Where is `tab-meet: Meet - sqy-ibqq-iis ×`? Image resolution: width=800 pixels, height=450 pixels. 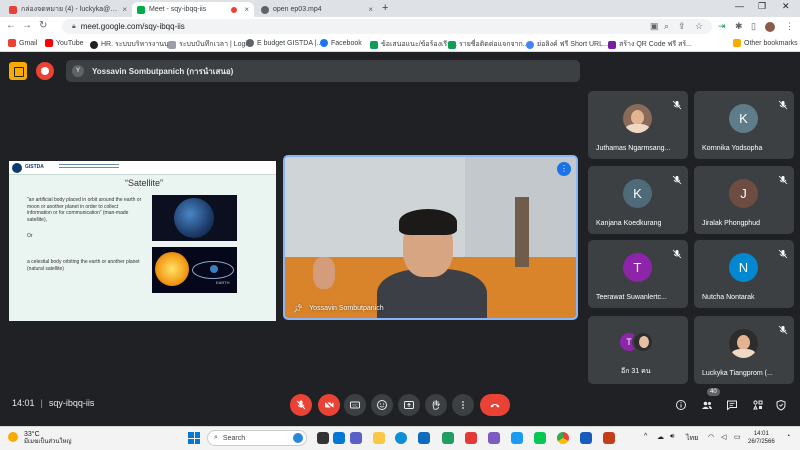
tab-meet: Meet - sqy-ibqq-iis × is located at coordinates (193, 9).